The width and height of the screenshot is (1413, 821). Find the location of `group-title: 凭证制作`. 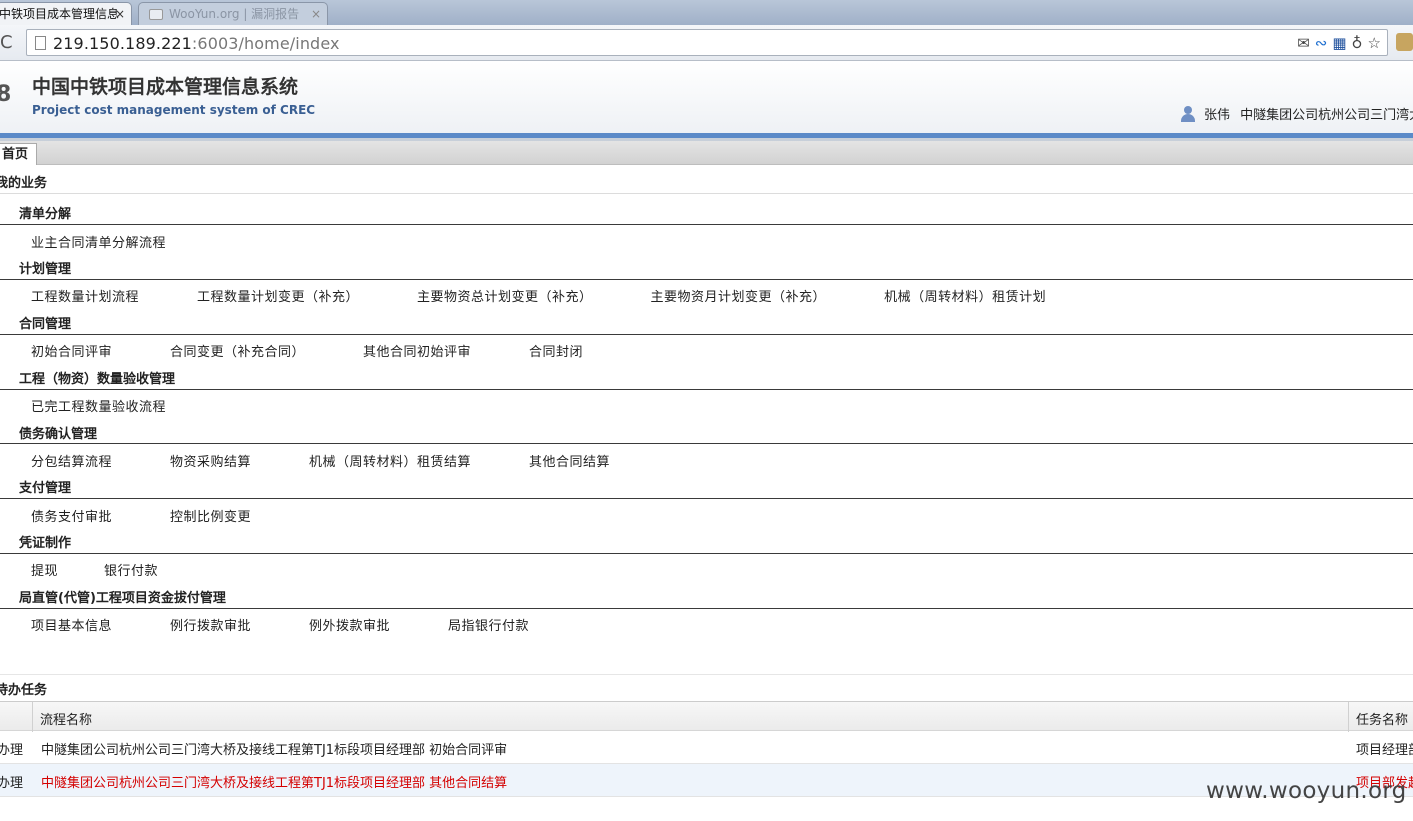

group-title: 凭证制作 is located at coordinates (45, 543).